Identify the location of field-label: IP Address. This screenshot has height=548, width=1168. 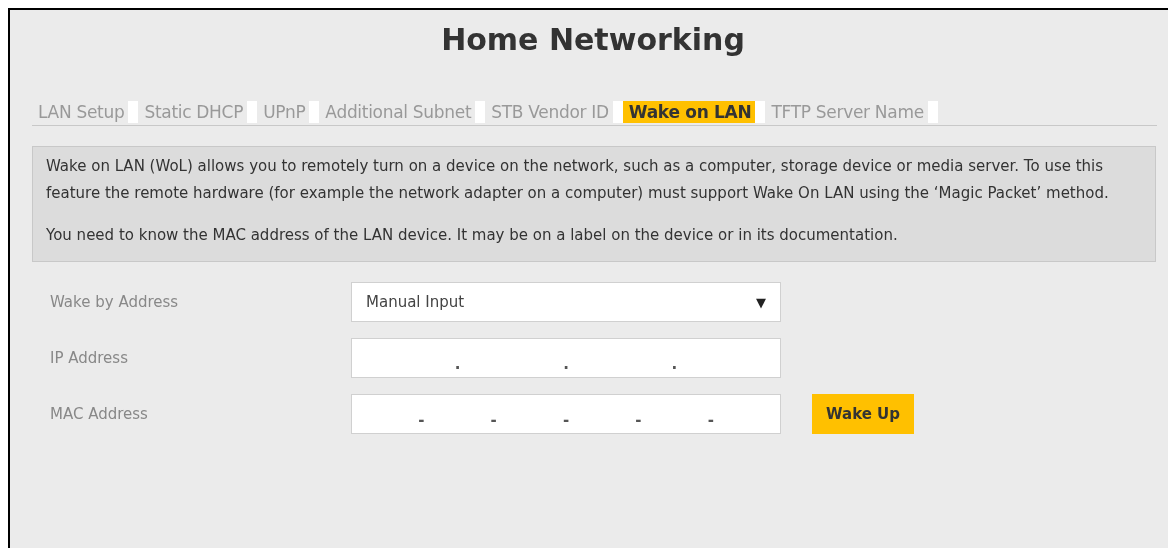
(89, 358).